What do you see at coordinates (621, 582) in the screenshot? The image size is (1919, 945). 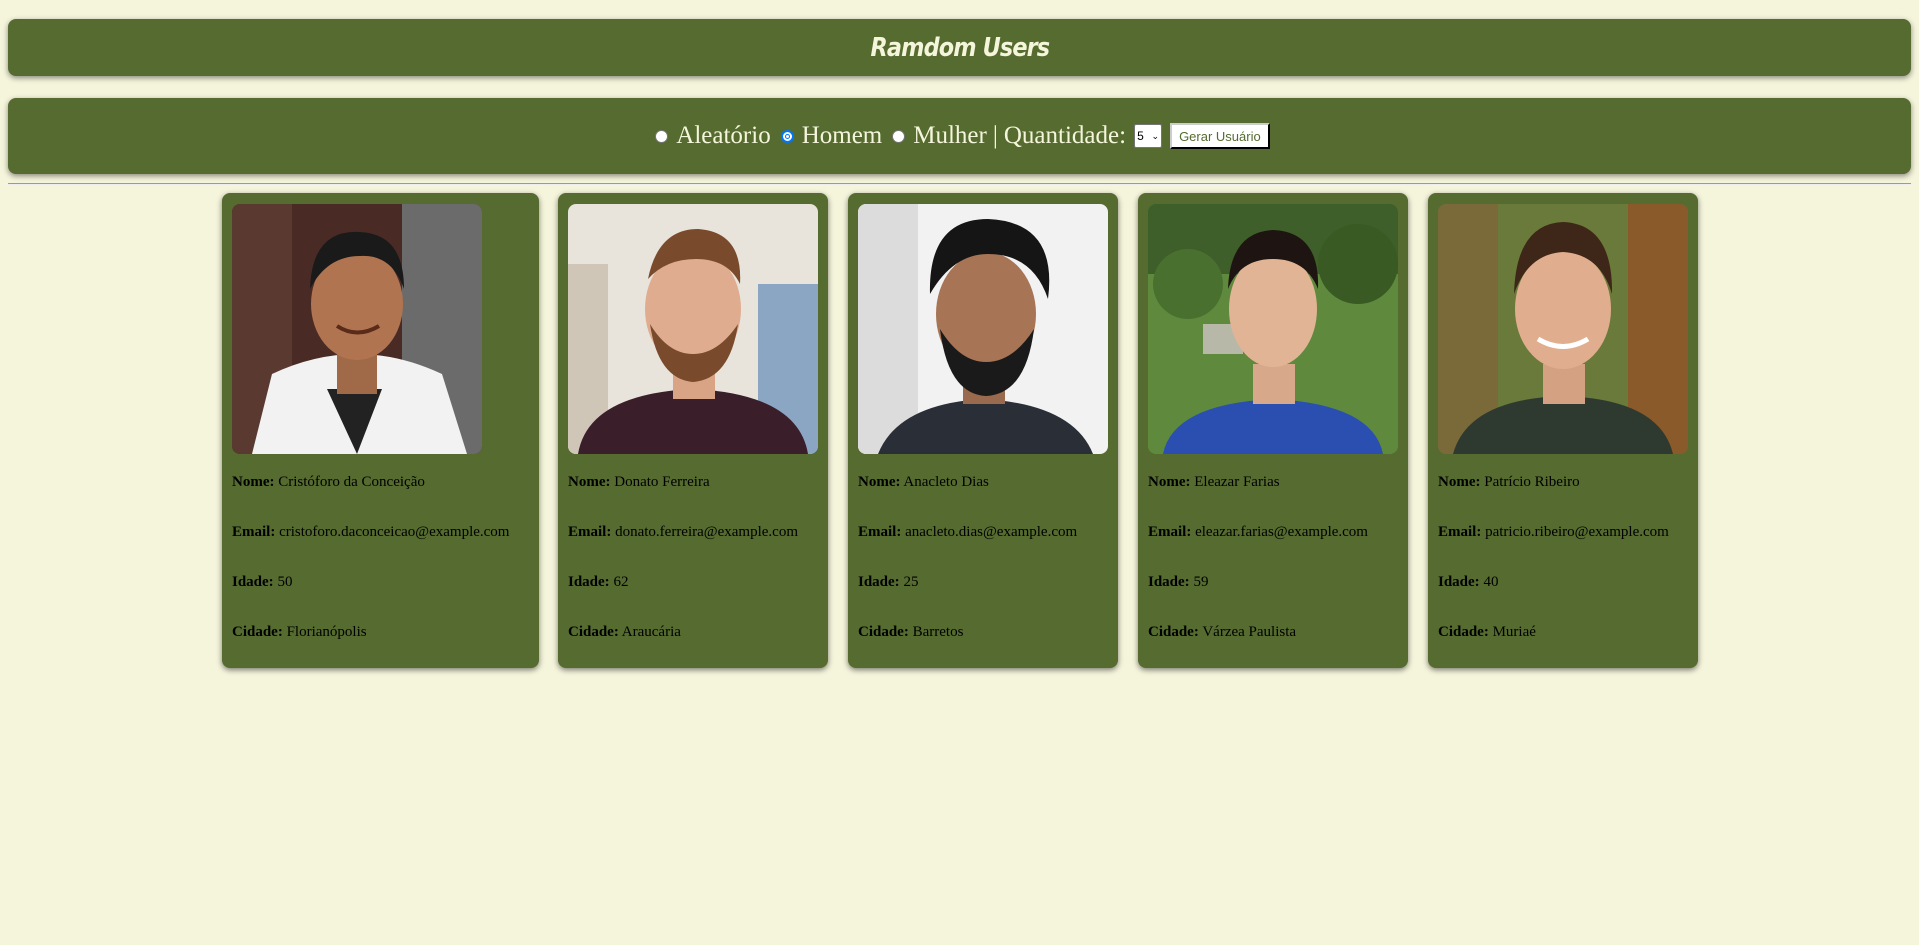 I see `age-value: 62` at bounding box center [621, 582].